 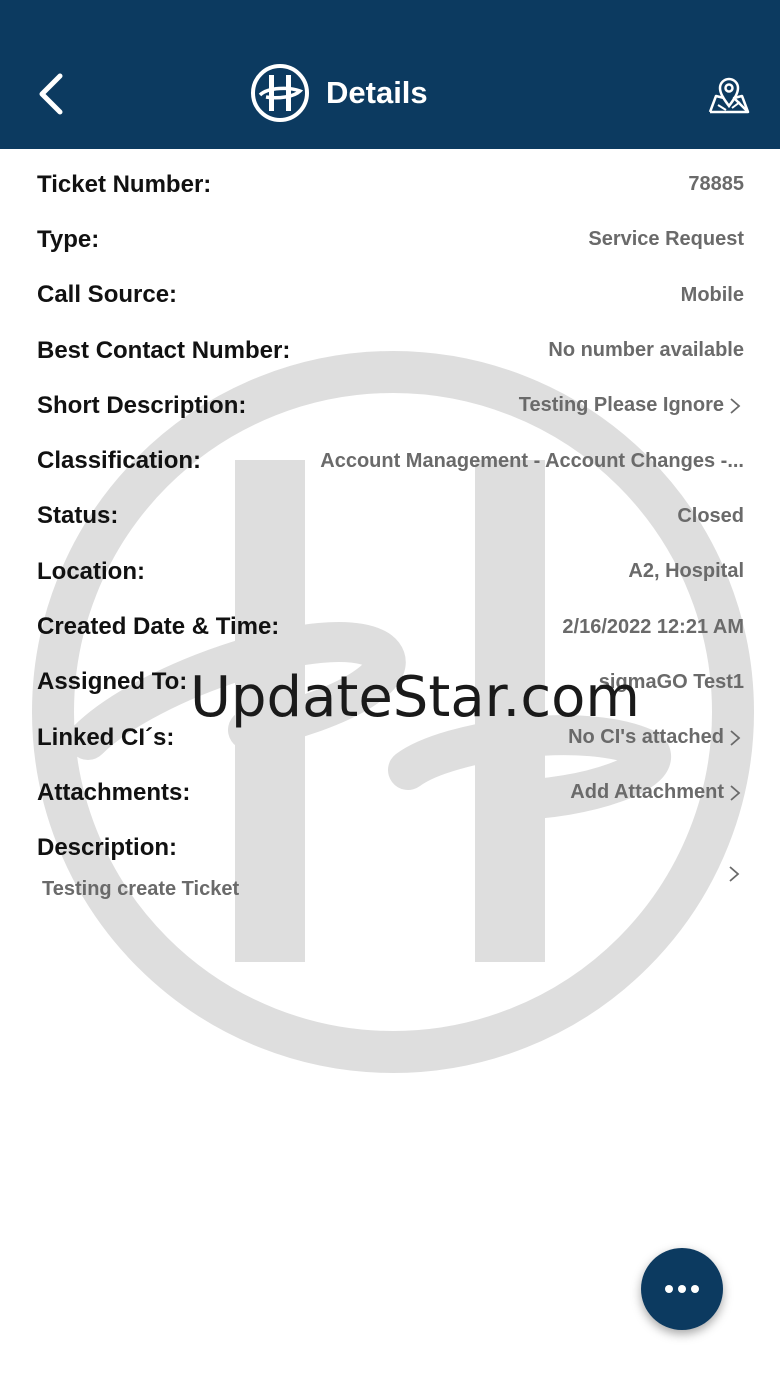 I want to click on field-label: Call Source:, so click(x=107, y=295).